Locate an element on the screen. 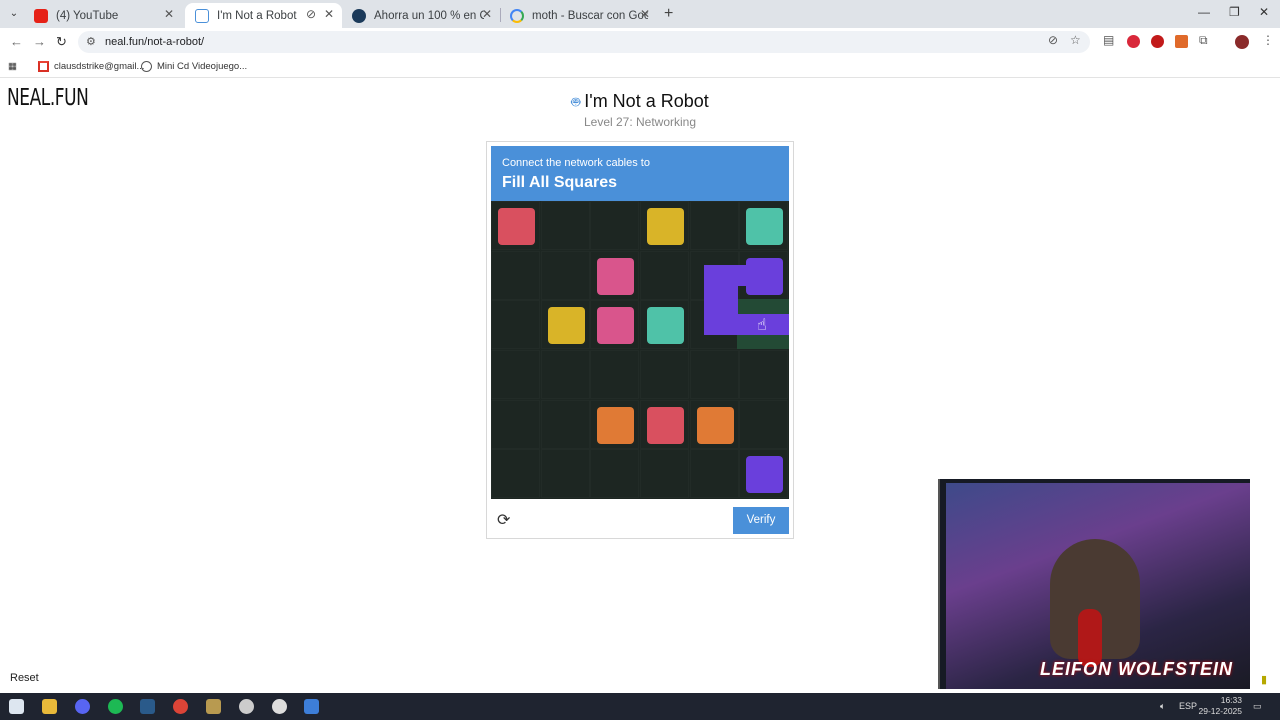  refresh-icon: ⟳ is located at coordinates (503, 520).